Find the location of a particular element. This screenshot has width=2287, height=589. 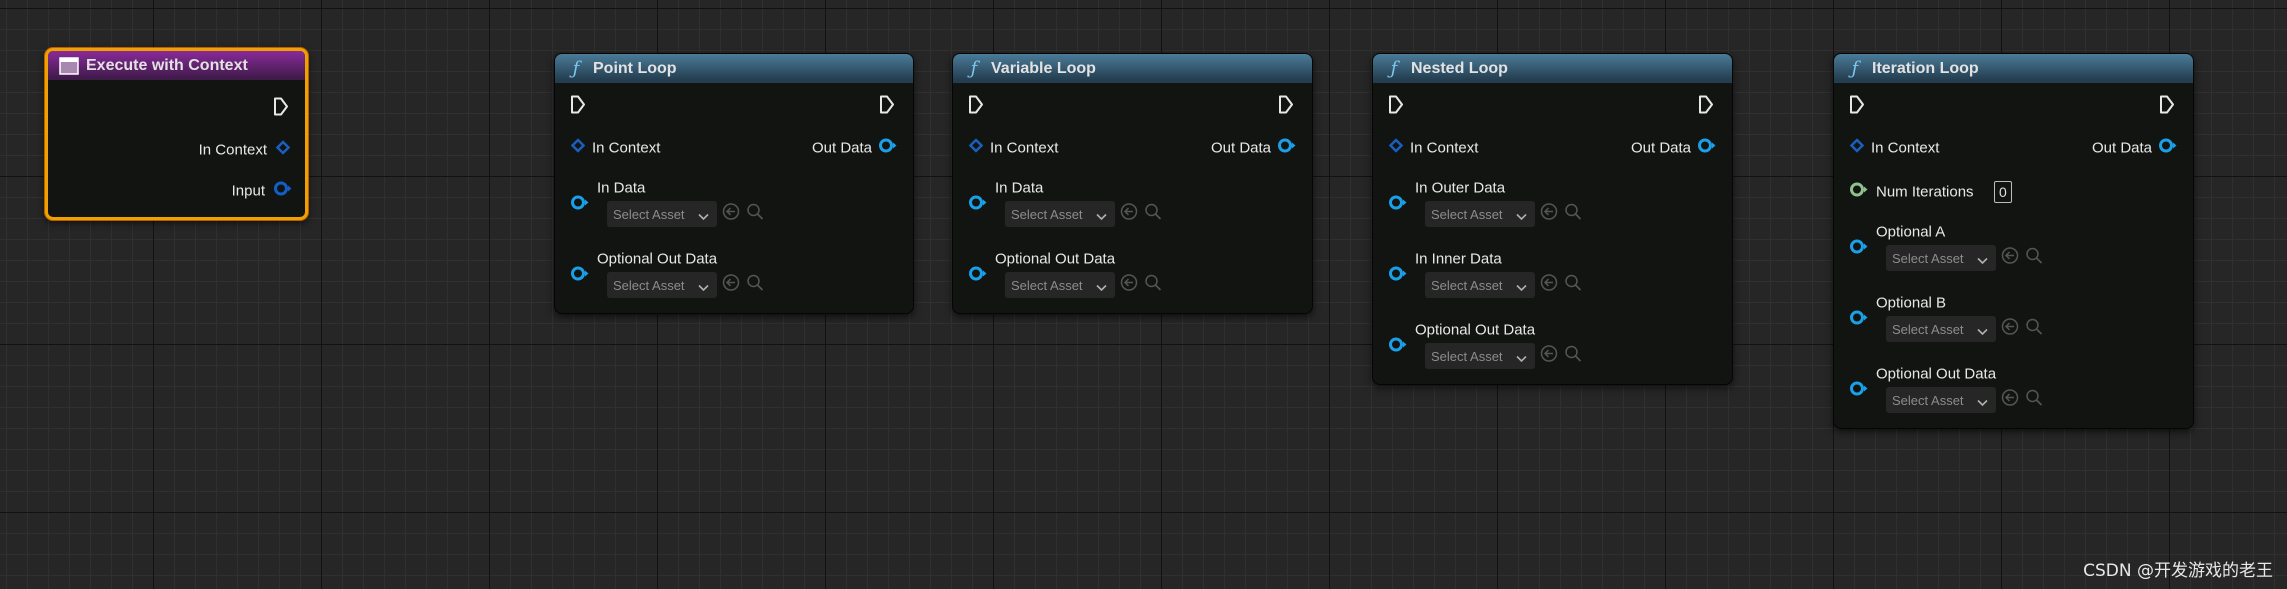

num-iterations-input: 0 is located at coordinates (2003, 192).